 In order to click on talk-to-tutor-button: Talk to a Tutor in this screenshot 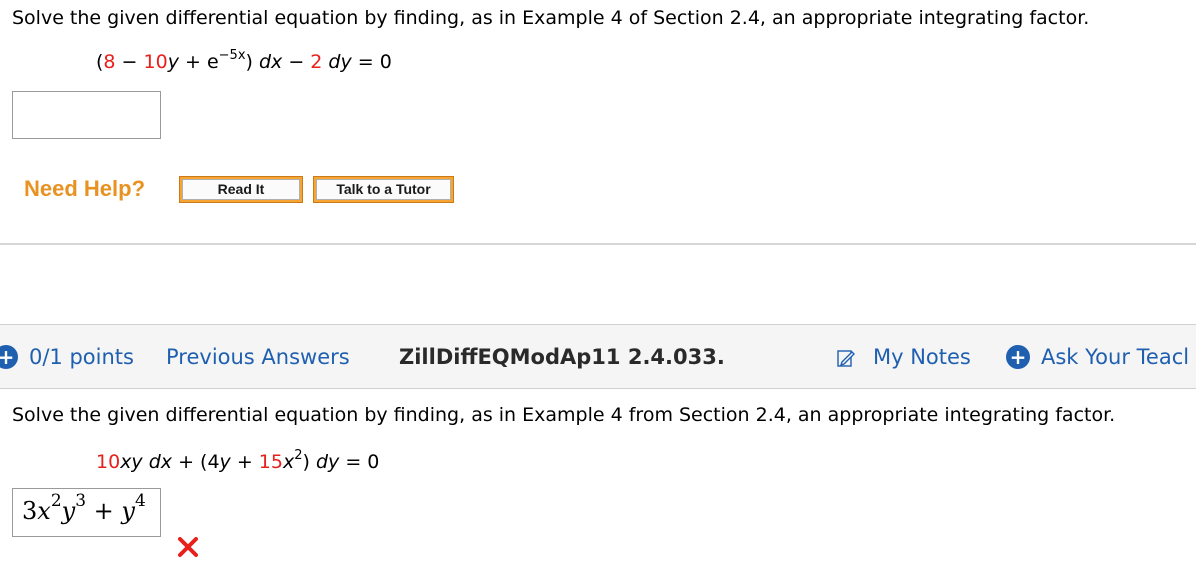, I will do `click(383, 189)`.